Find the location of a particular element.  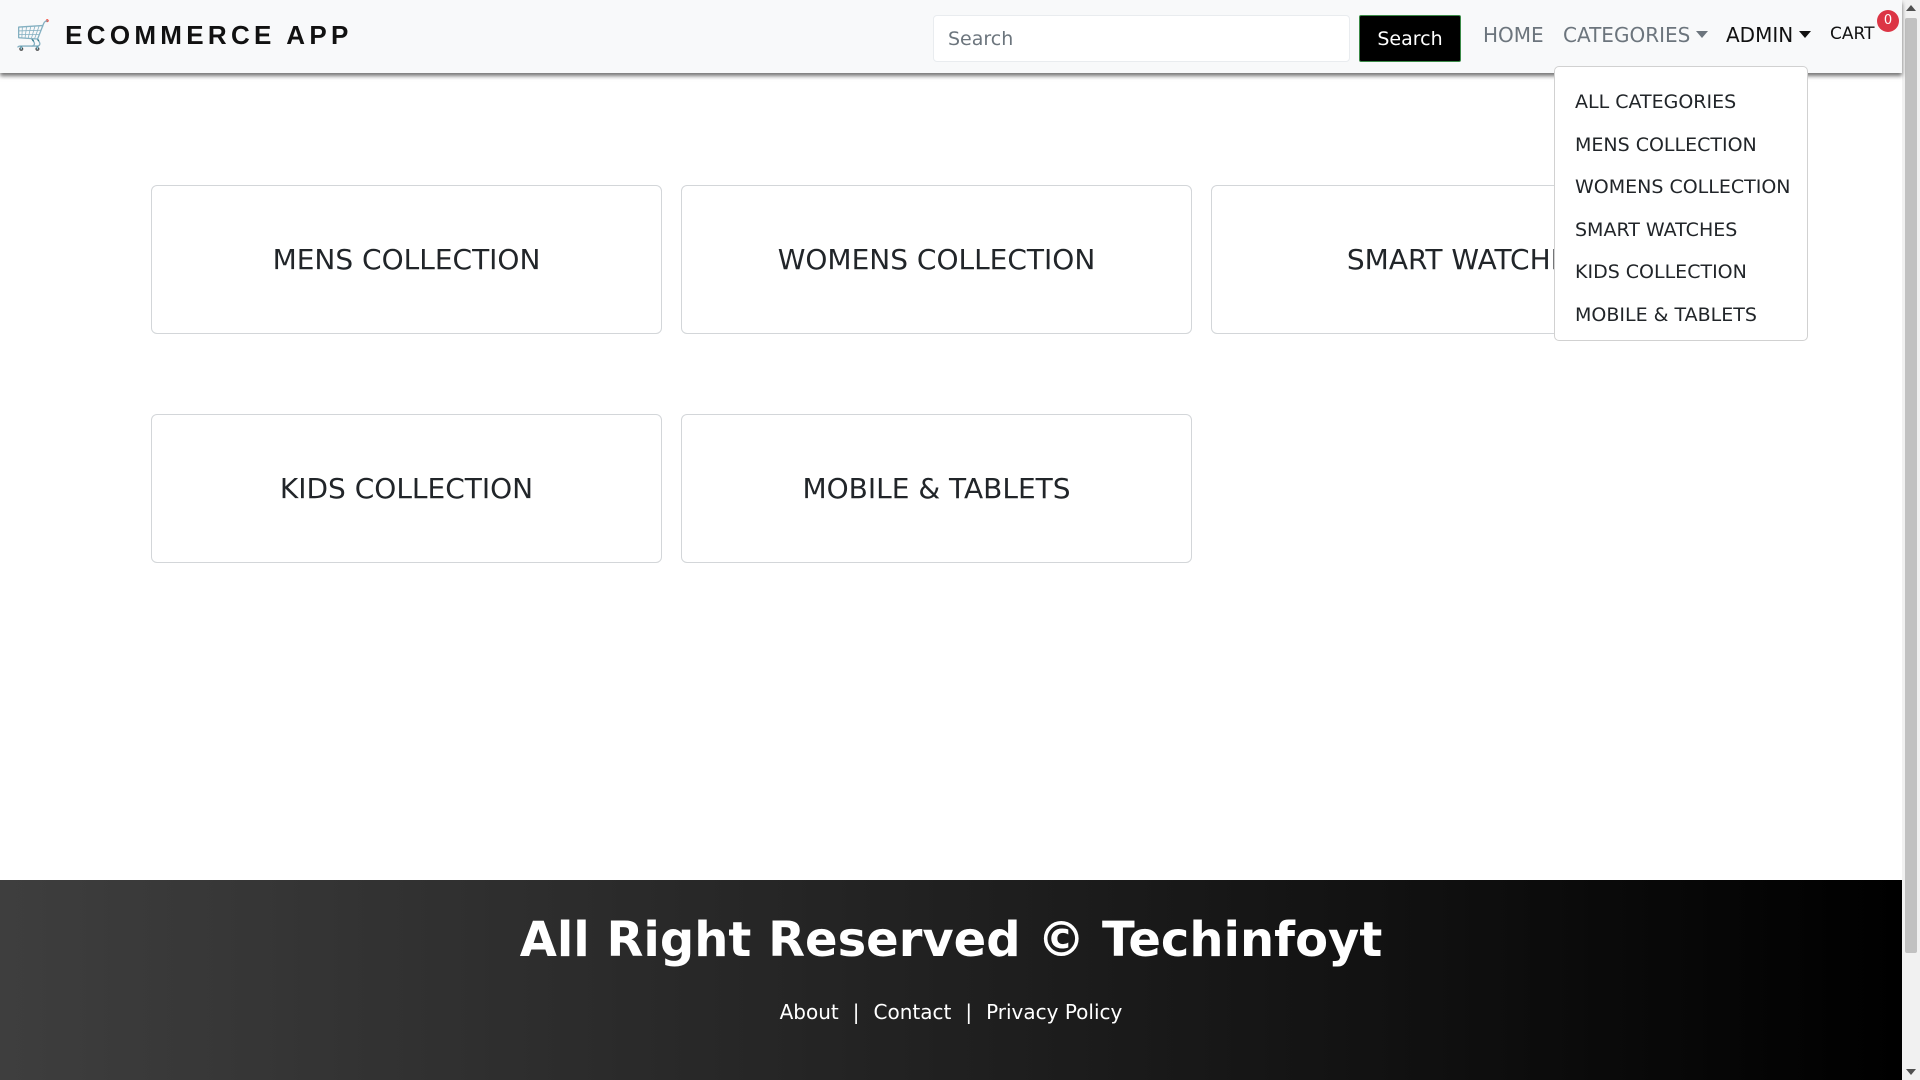

footer-about-link: About is located at coordinates (809, 1012).